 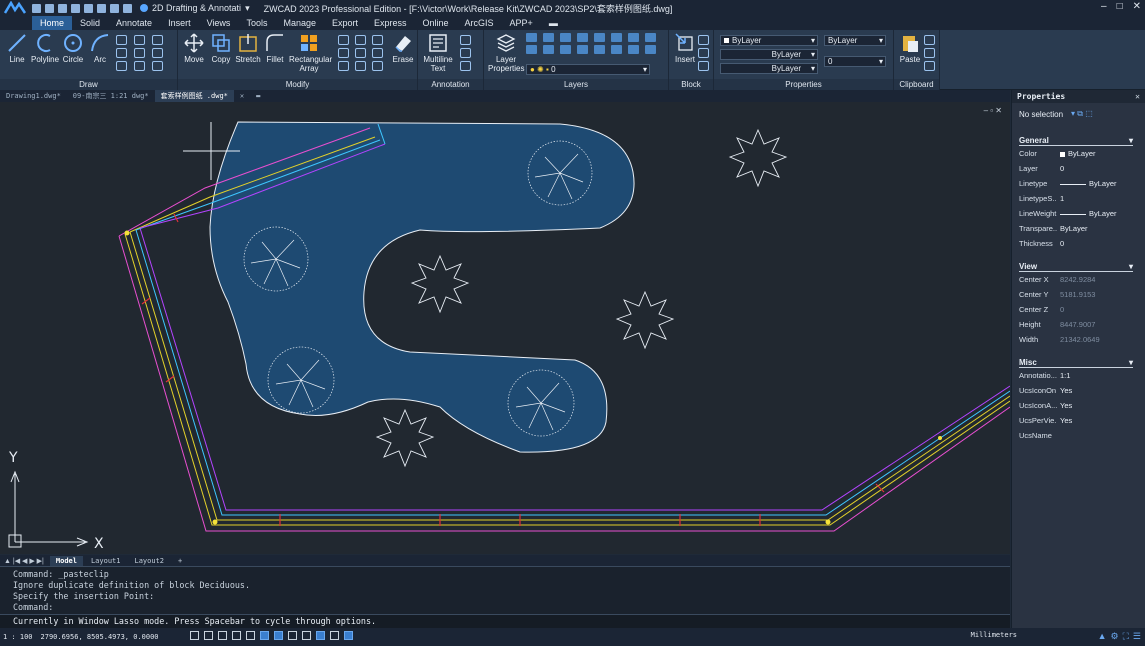 What do you see at coordinates (1082, 435) in the screenshot?
I see `prop-ucs-name: UcsName` at bounding box center [1082, 435].